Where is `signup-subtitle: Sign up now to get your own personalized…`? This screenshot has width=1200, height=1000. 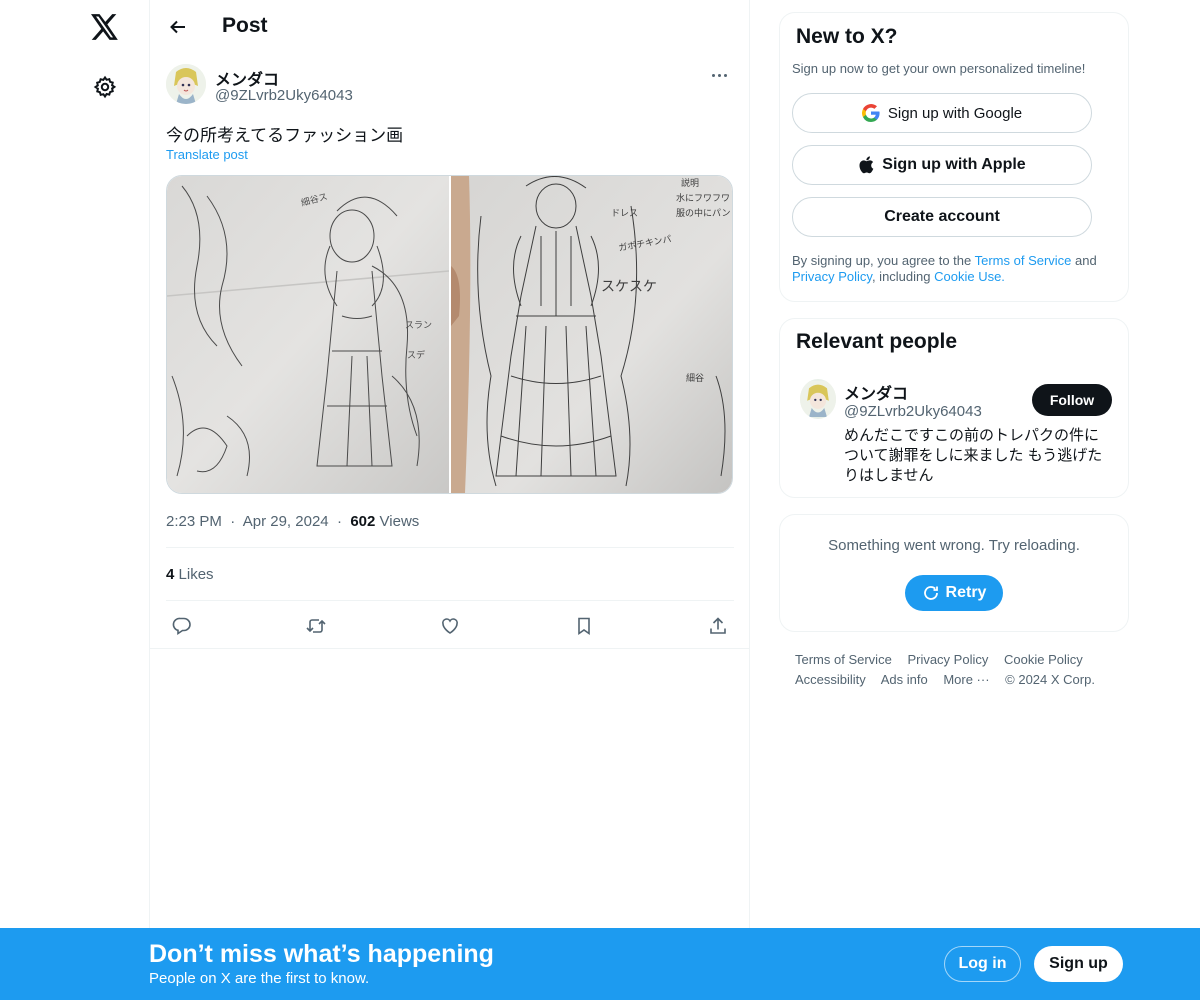 signup-subtitle: Sign up now to get your own personalized… is located at coordinates (939, 68).